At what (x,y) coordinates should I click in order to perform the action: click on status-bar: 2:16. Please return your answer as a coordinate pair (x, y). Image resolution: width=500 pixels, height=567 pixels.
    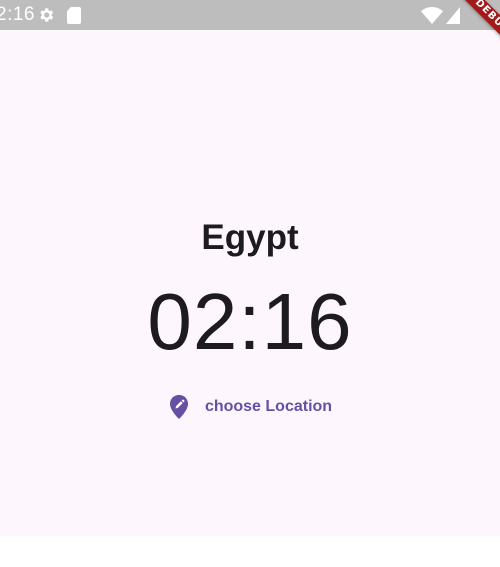
    Looking at the image, I should click on (250, 15).